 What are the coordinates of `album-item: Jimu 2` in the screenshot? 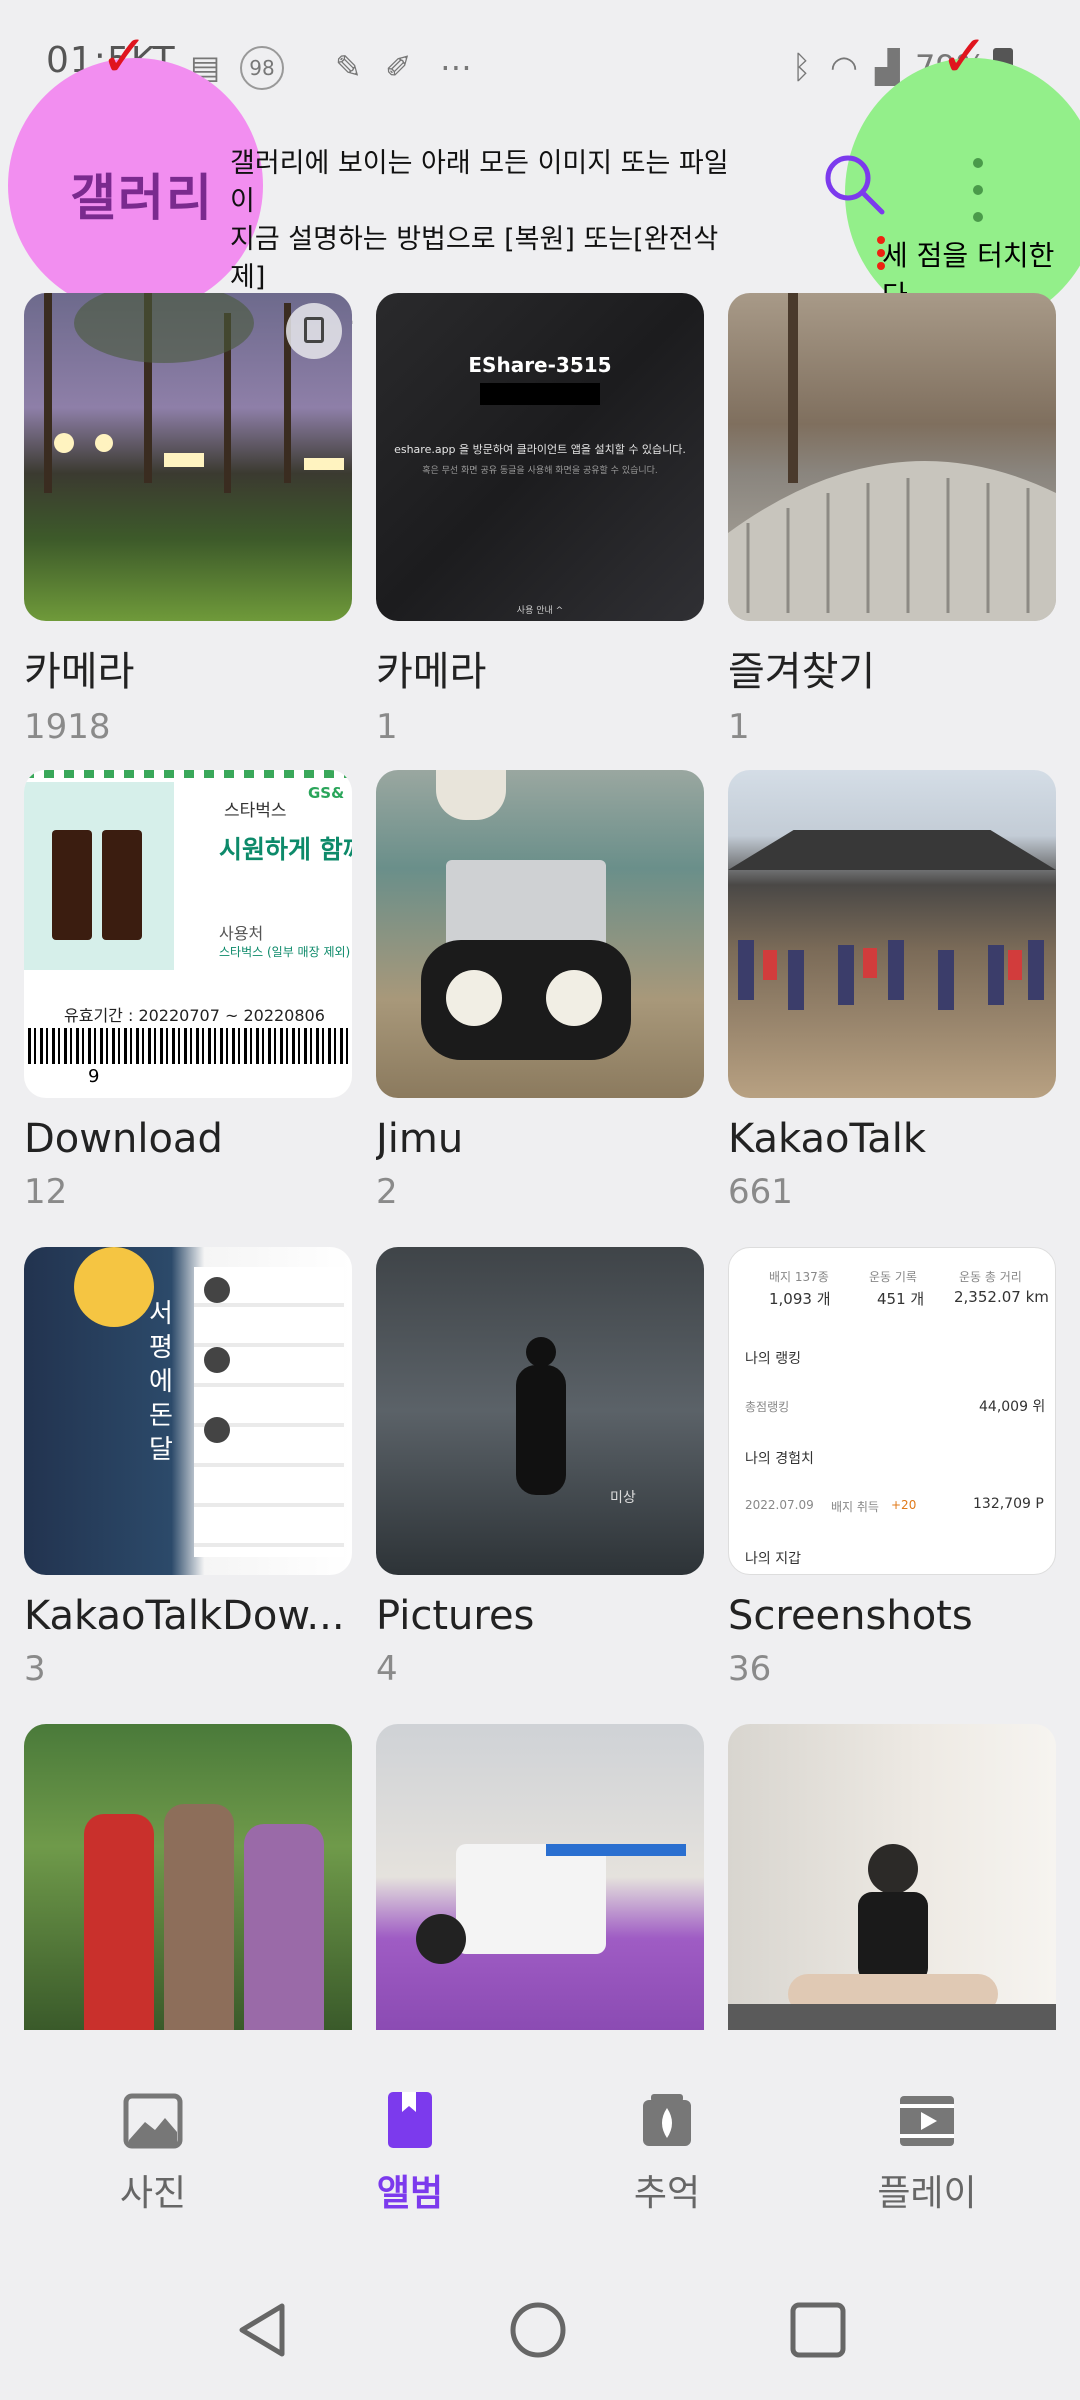 It's located at (540, 991).